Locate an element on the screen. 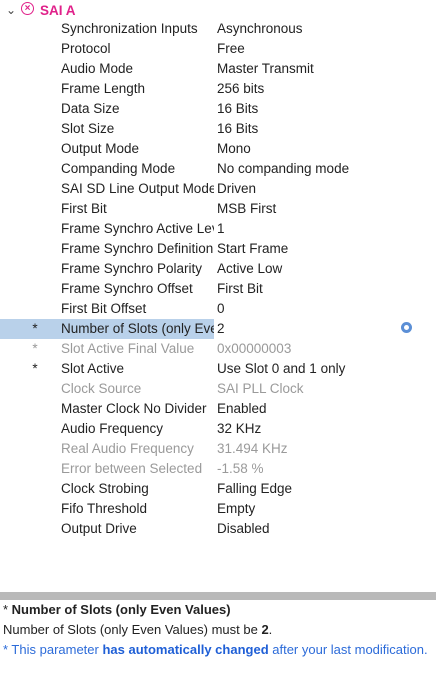 This screenshot has width=436, height=673. parameter-label: Data Size is located at coordinates (90, 108).